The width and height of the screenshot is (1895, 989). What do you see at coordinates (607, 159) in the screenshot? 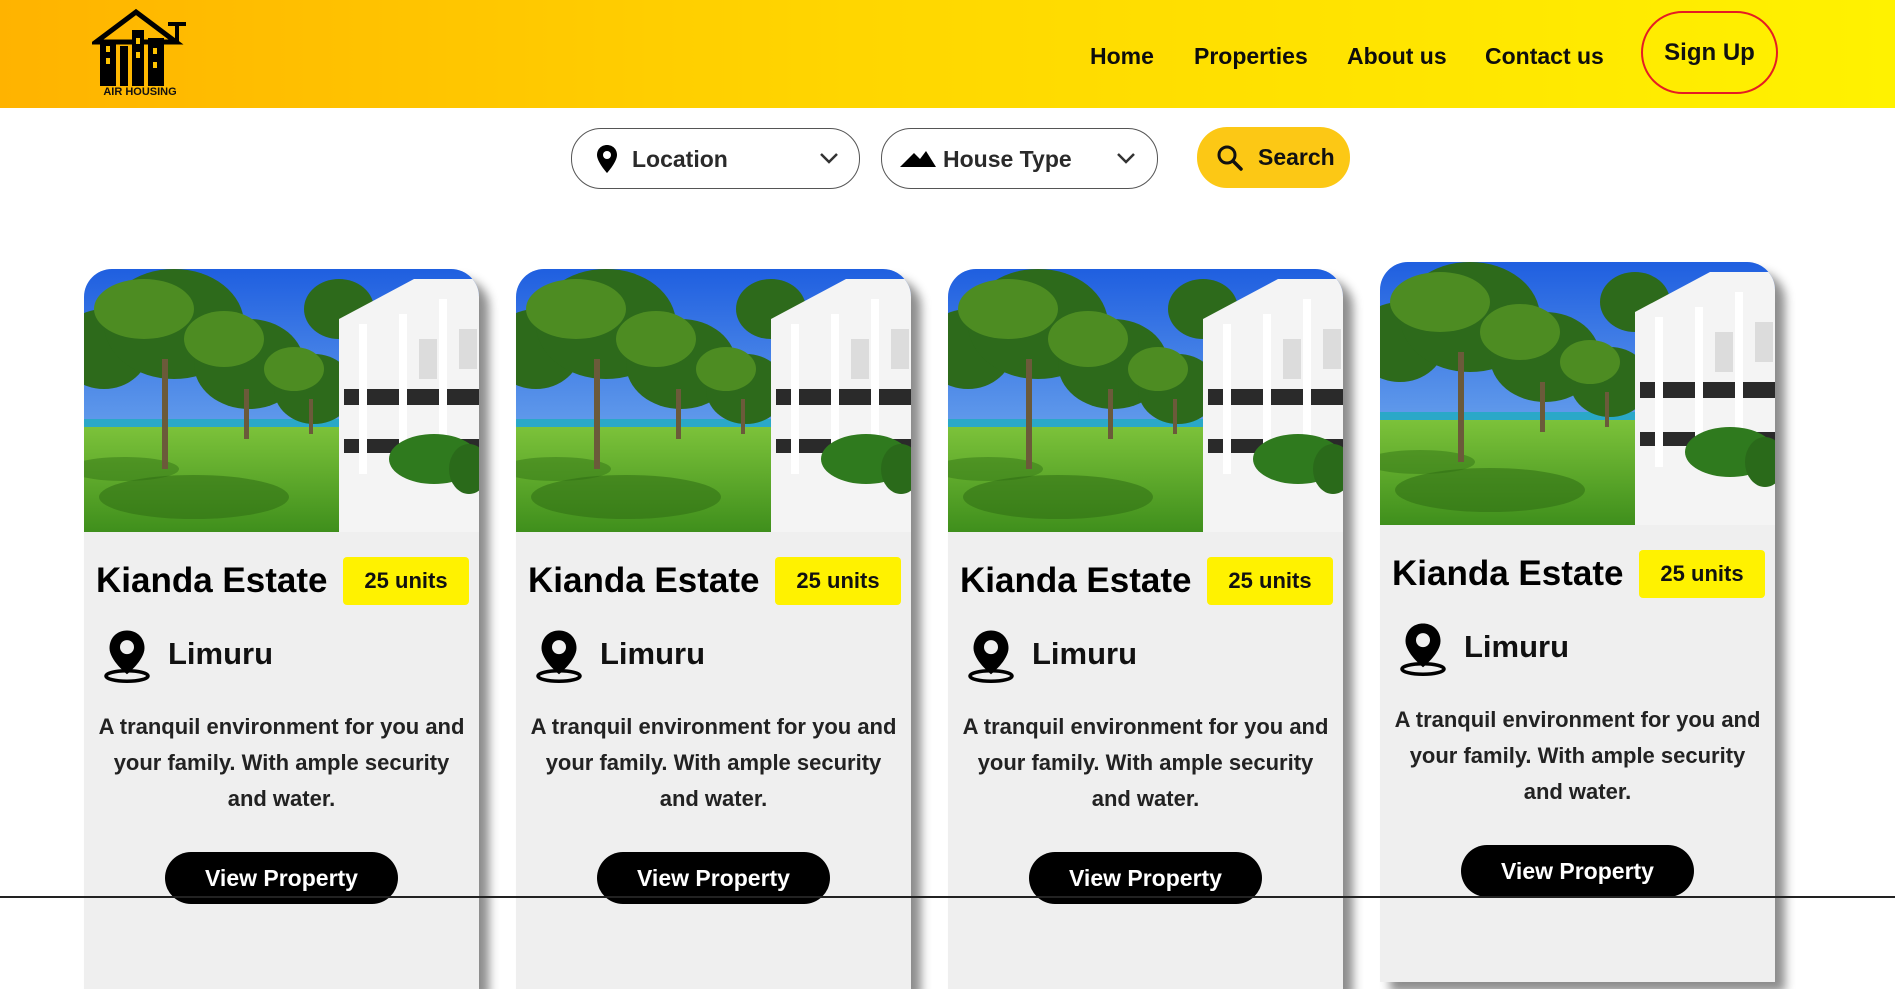
I see `map-pin-icon` at bounding box center [607, 159].